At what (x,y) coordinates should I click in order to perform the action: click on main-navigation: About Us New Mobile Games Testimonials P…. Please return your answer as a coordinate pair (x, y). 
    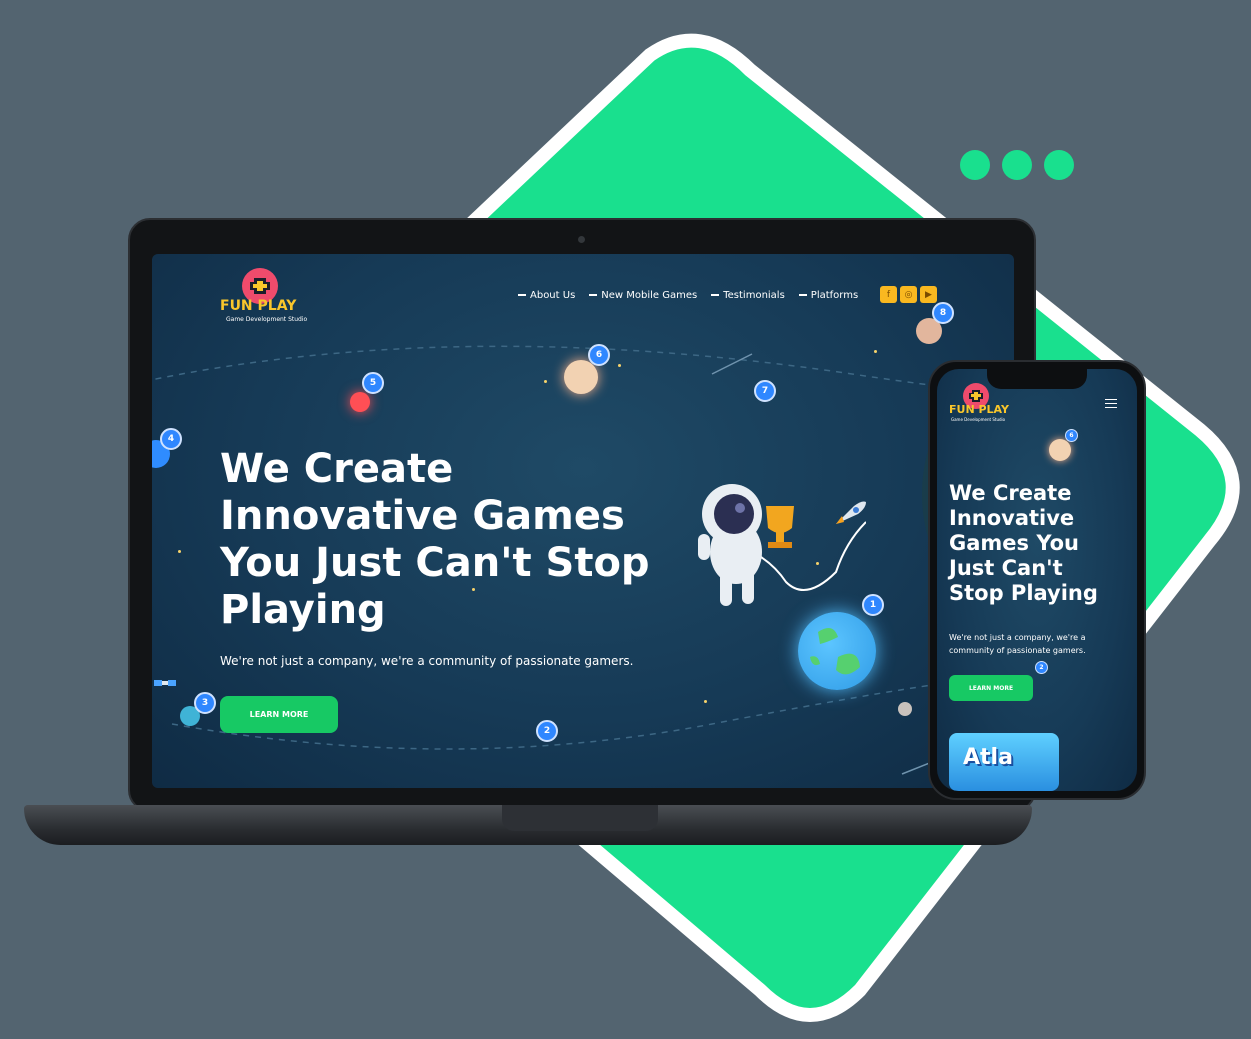
    Looking at the image, I should click on (688, 295).